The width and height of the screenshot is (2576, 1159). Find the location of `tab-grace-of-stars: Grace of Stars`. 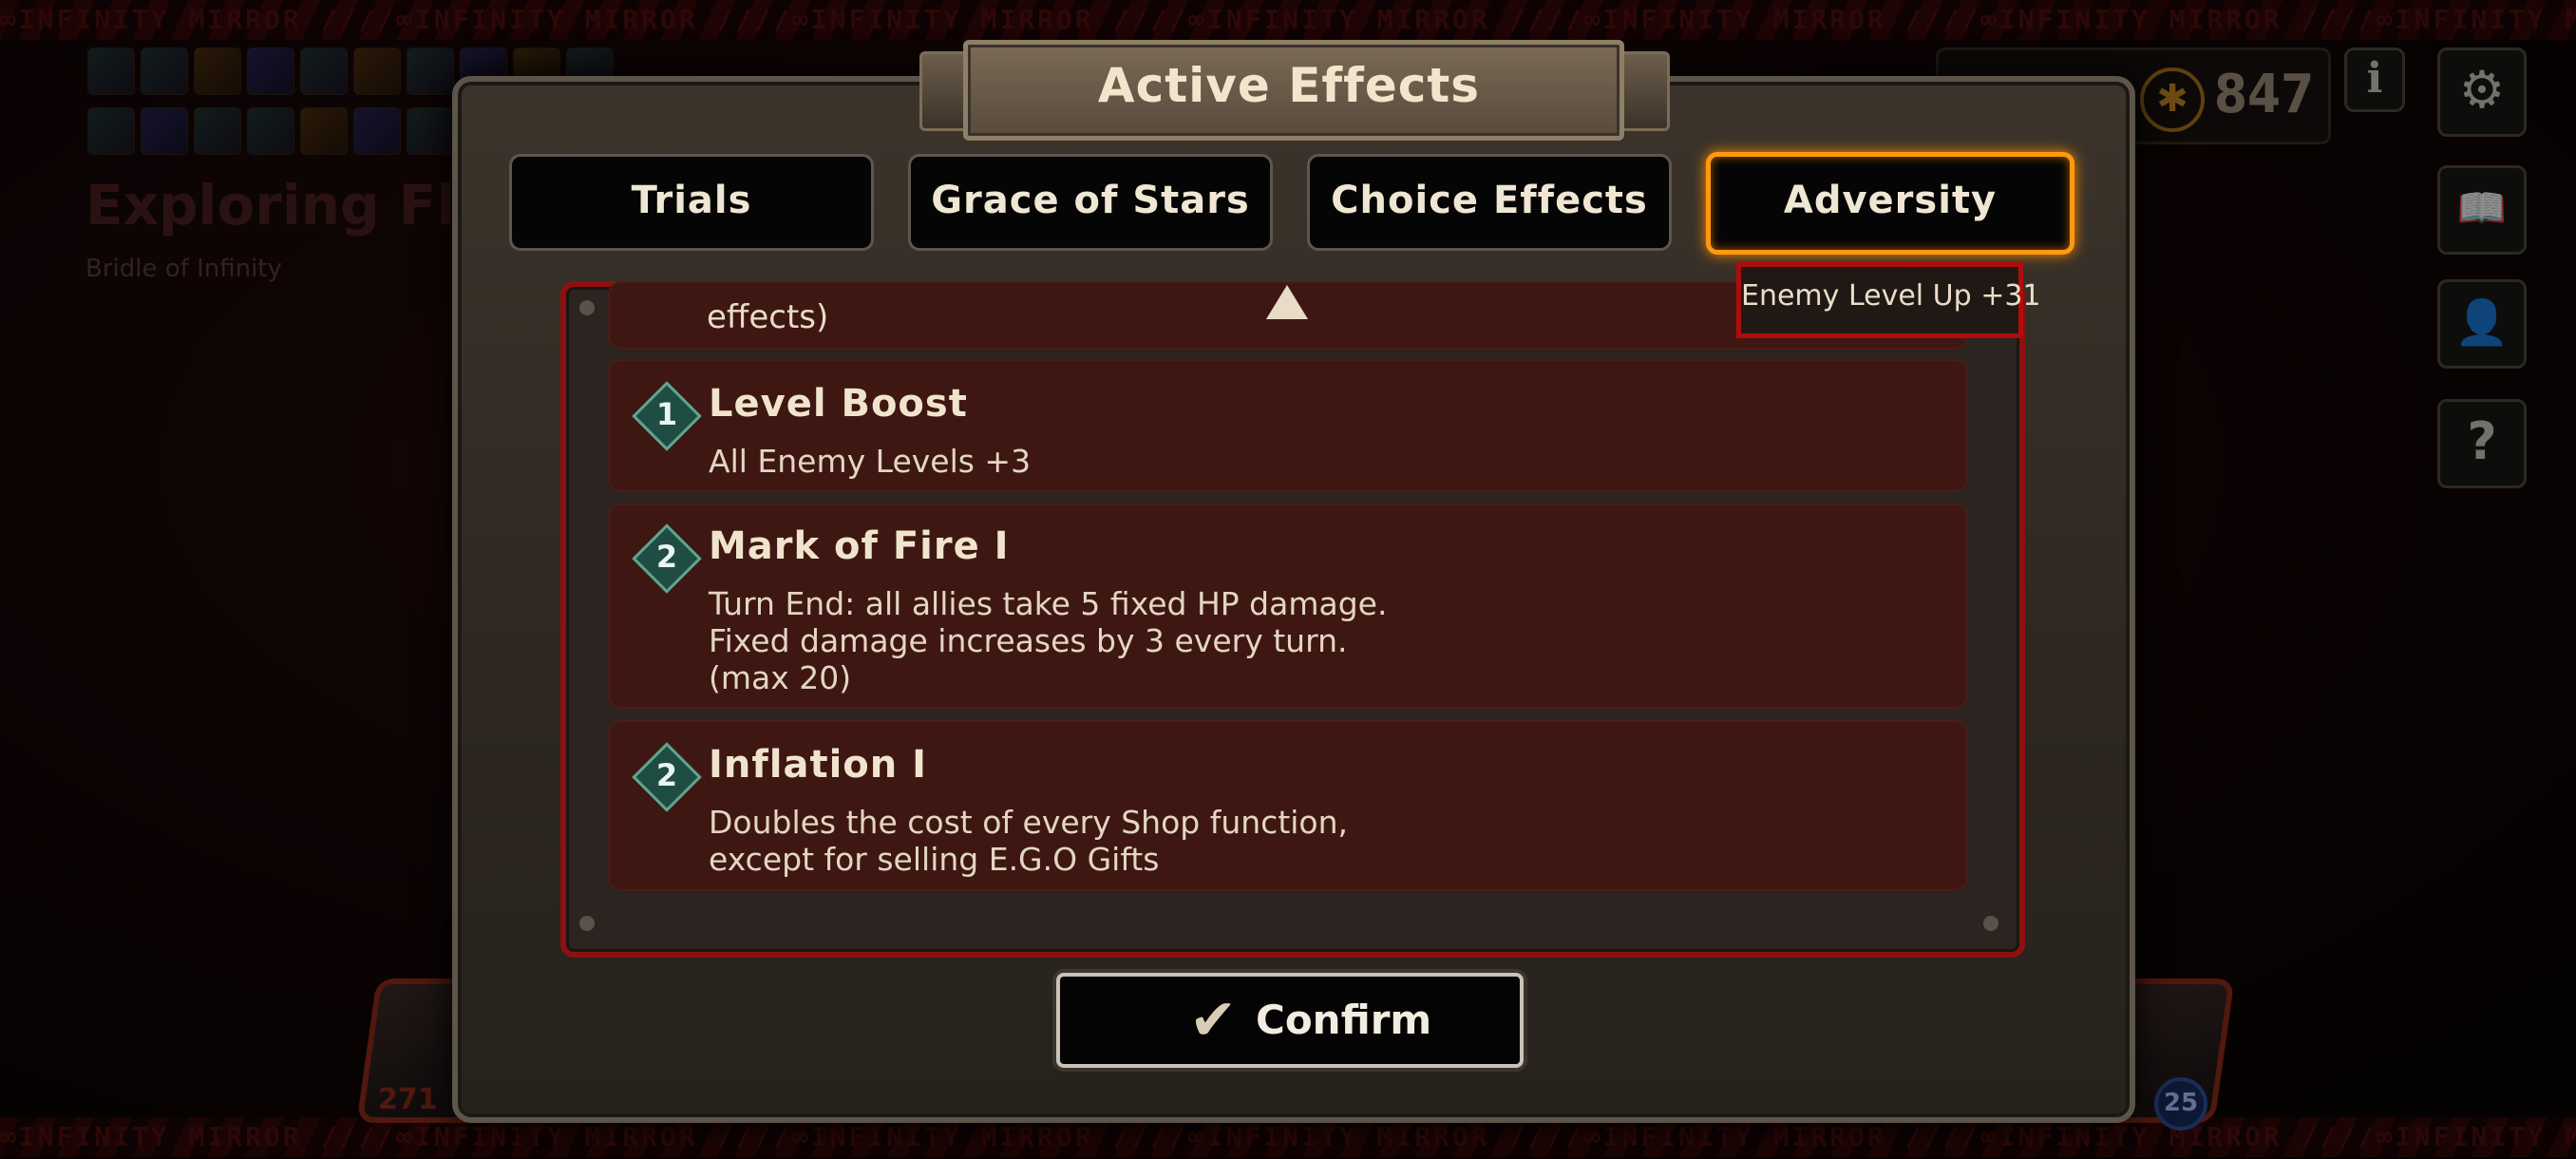

tab-grace-of-stars: Grace of Stars is located at coordinates (1090, 202).